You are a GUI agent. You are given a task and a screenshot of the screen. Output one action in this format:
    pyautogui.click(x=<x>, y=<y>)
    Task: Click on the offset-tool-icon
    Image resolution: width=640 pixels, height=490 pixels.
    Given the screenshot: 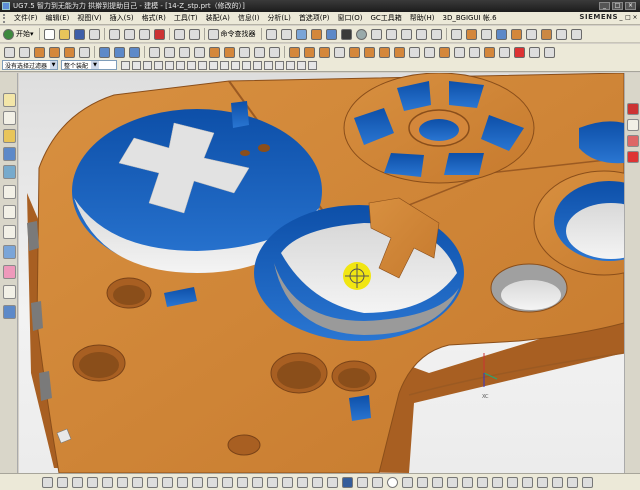 What is the action you would take?
    pyautogui.click(x=467, y=482)
    